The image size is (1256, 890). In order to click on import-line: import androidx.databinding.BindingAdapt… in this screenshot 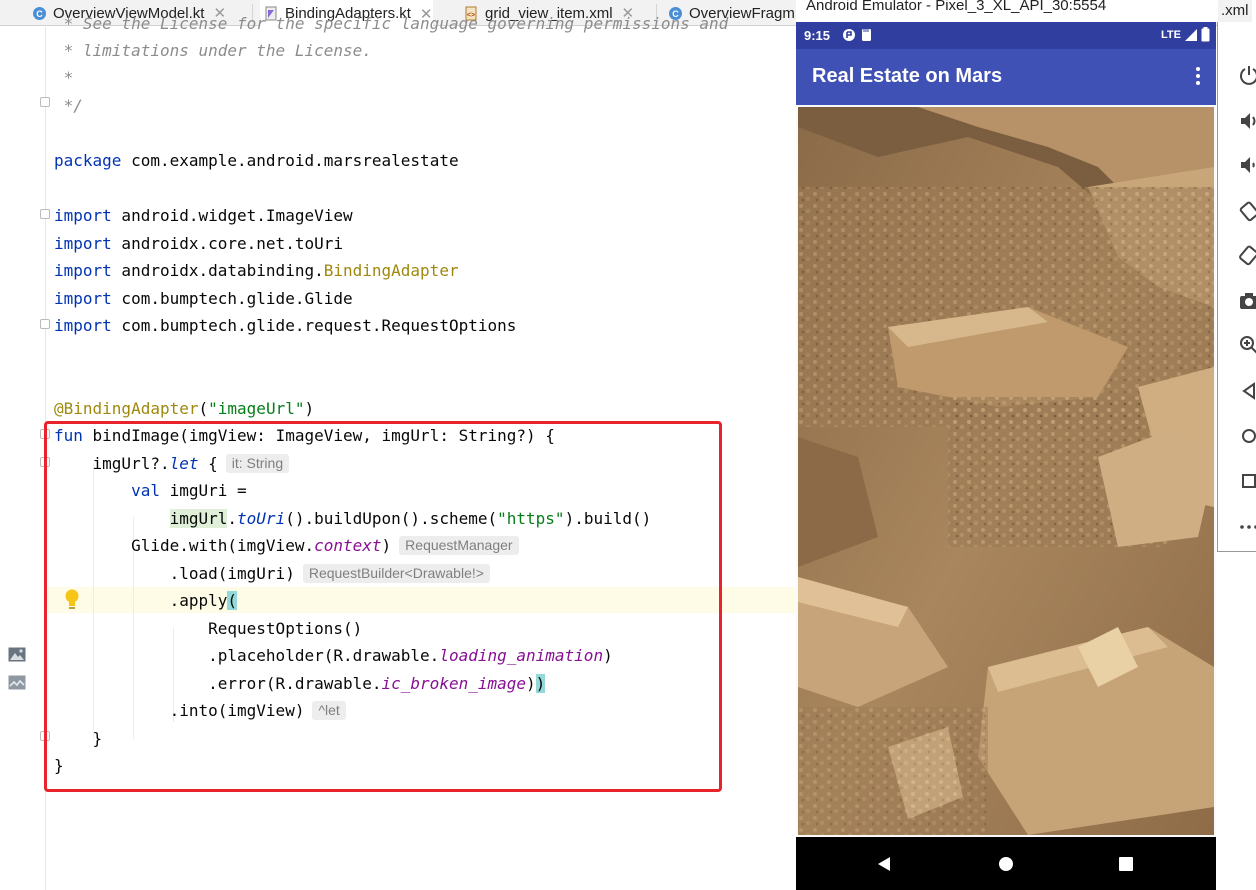, I will do `click(256, 270)`.